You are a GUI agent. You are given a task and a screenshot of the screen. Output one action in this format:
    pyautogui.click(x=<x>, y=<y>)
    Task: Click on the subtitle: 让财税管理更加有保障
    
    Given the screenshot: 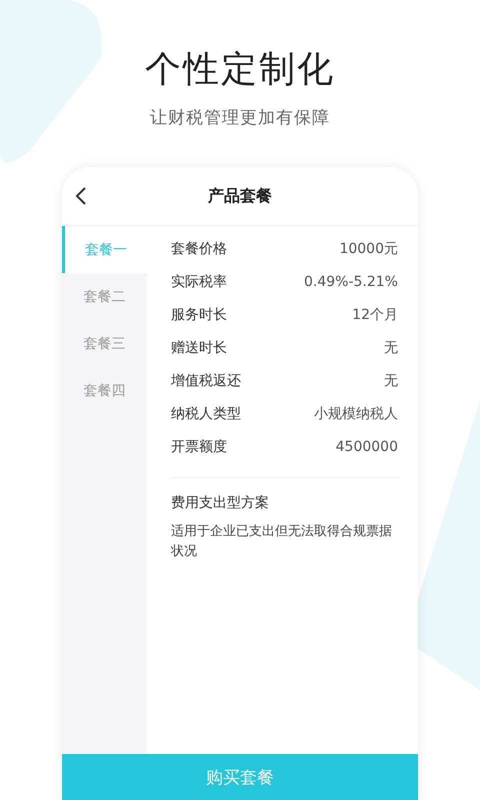 What is the action you would take?
    pyautogui.click(x=240, y=118)
    